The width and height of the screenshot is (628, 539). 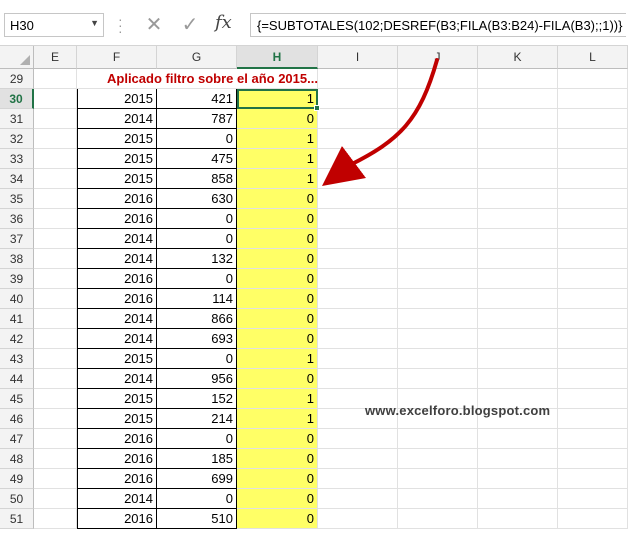 I want to click on row-header: 44, so click(x=17, y=379).